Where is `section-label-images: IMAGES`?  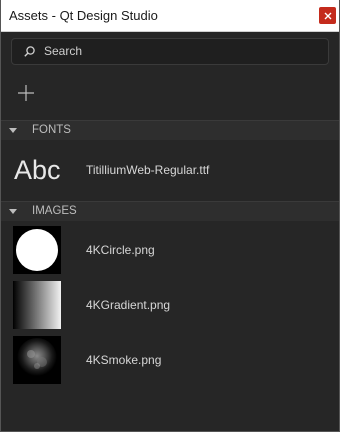
section-label-images: IMAGES is located at coordinates (54, 211).